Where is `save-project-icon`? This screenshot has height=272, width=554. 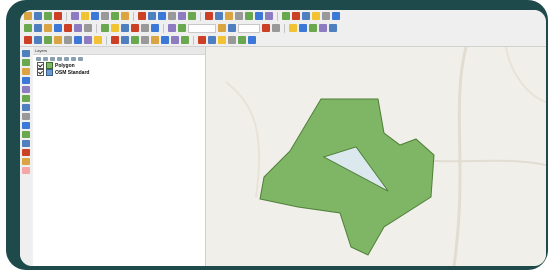
save-project-icon is located at coordinates (48, 16).